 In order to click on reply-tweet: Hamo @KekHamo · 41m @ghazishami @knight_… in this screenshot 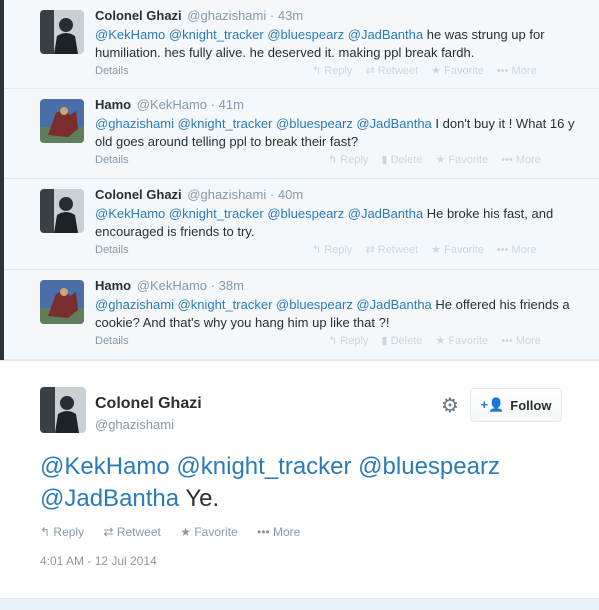, I will do `click(299, 134)`.